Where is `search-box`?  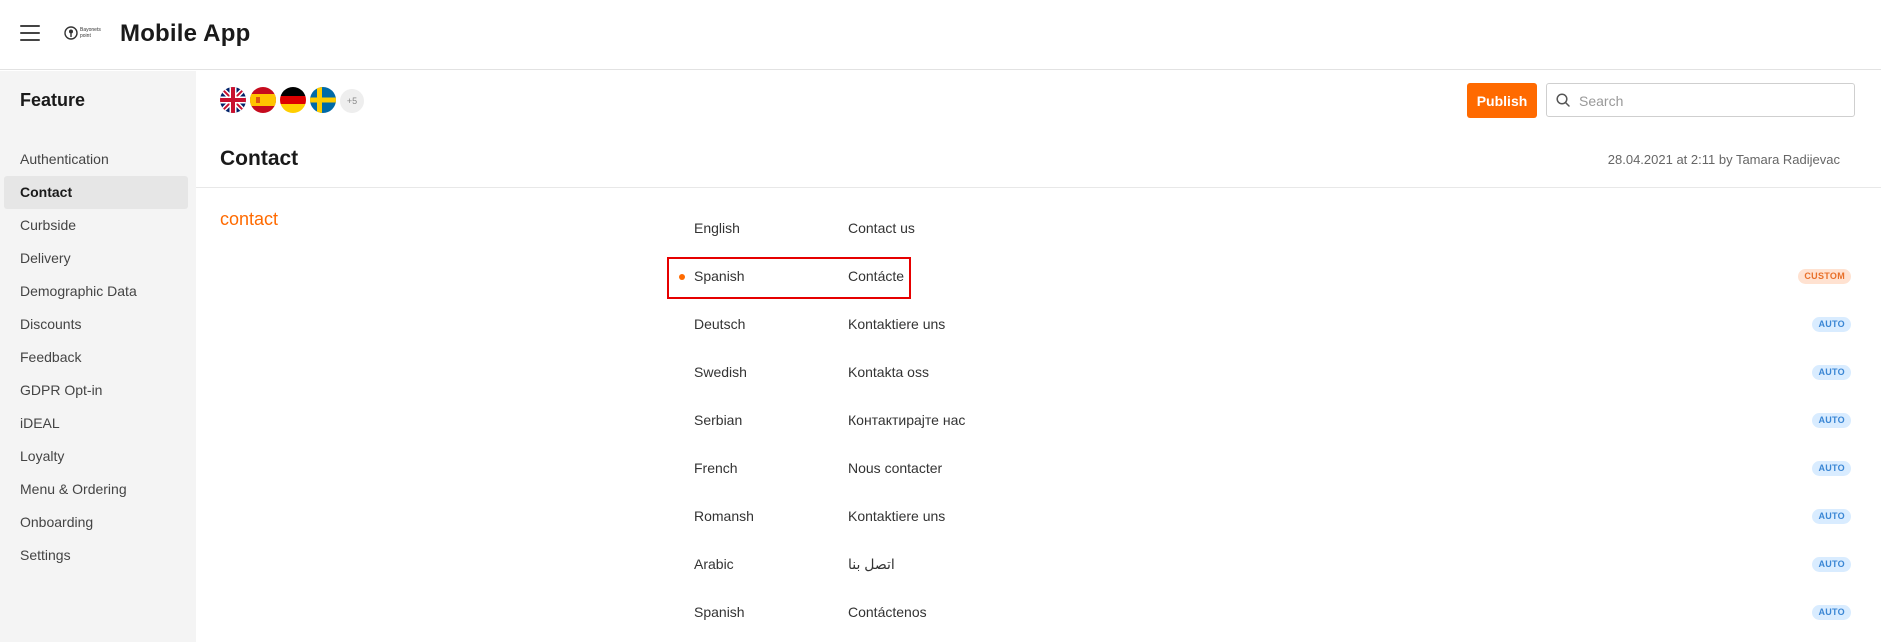
search-box is located at coordinates (1700, 100).